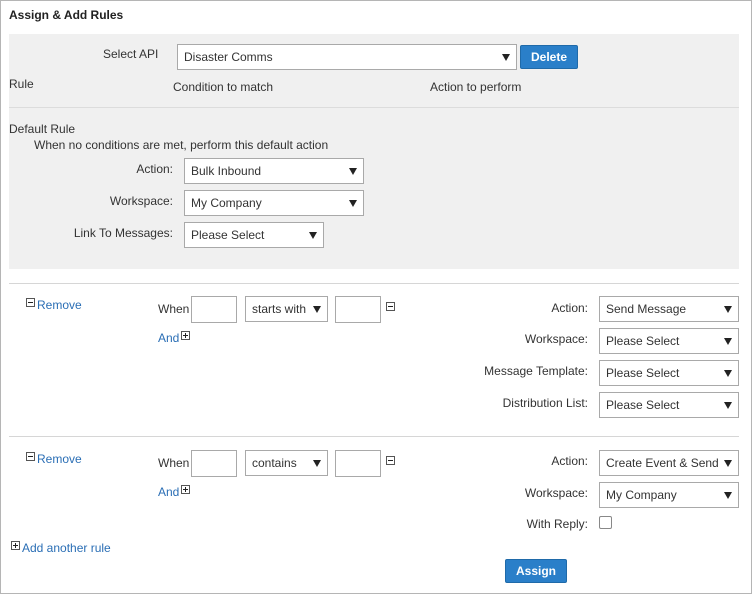 This screenshot has height=594, width=752. What do you see at coordinates (59, 459) in the screenshot?
I see `remove-rule-2-link: Remove` at bounding box center [59, 459].